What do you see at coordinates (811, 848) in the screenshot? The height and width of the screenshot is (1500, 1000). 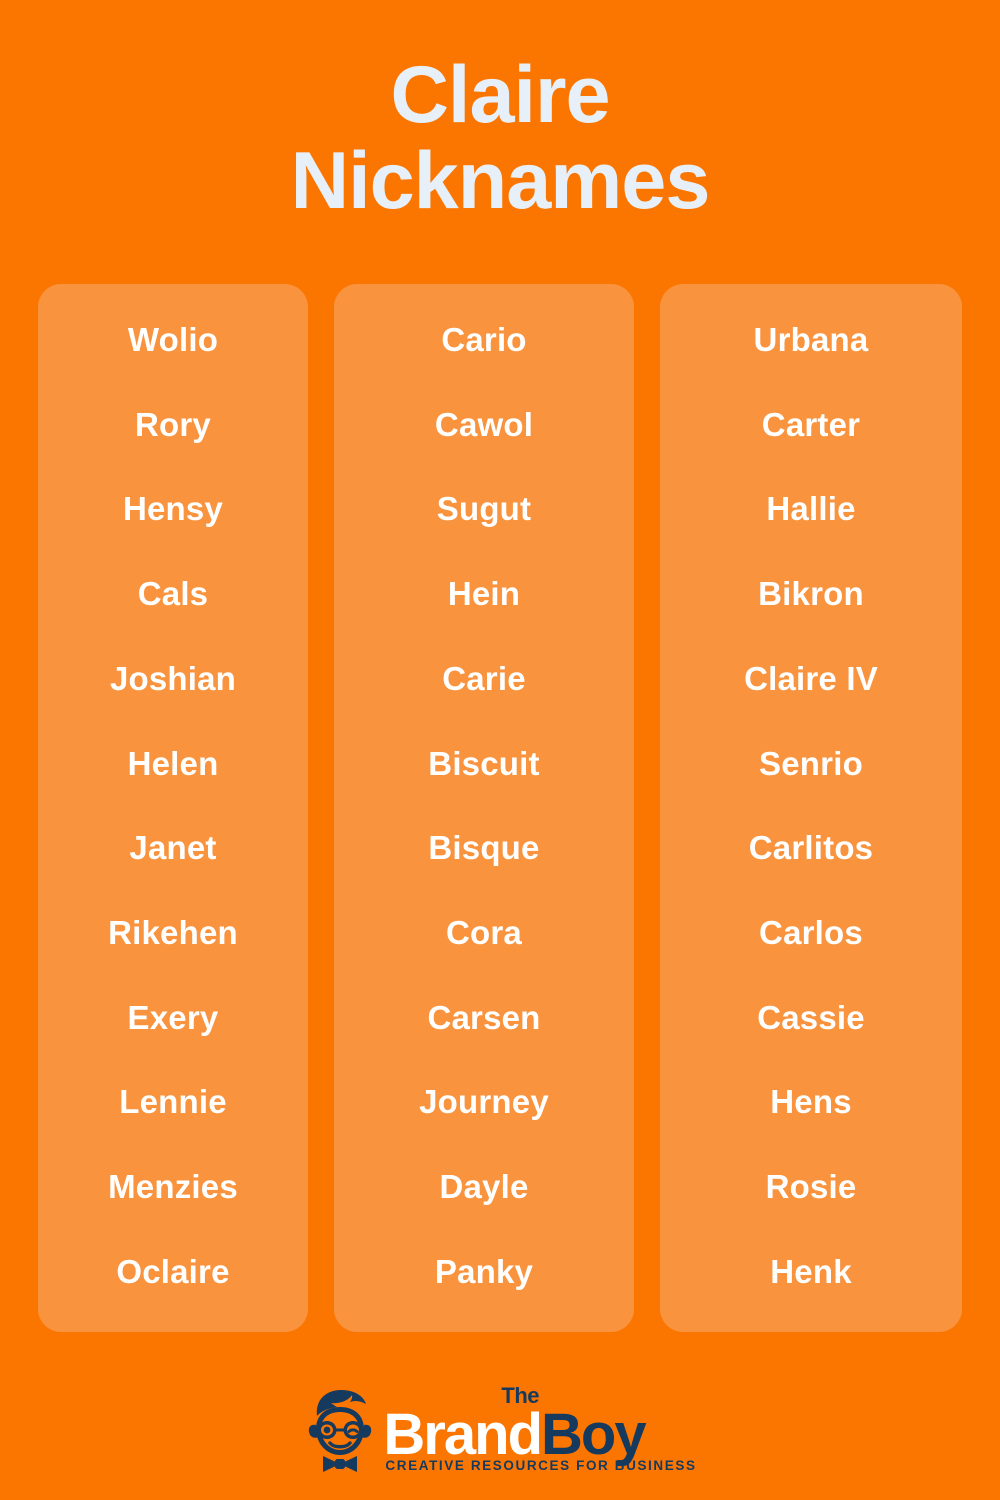 I see `list-item: Carlitos` at bounding box center [811, 848].